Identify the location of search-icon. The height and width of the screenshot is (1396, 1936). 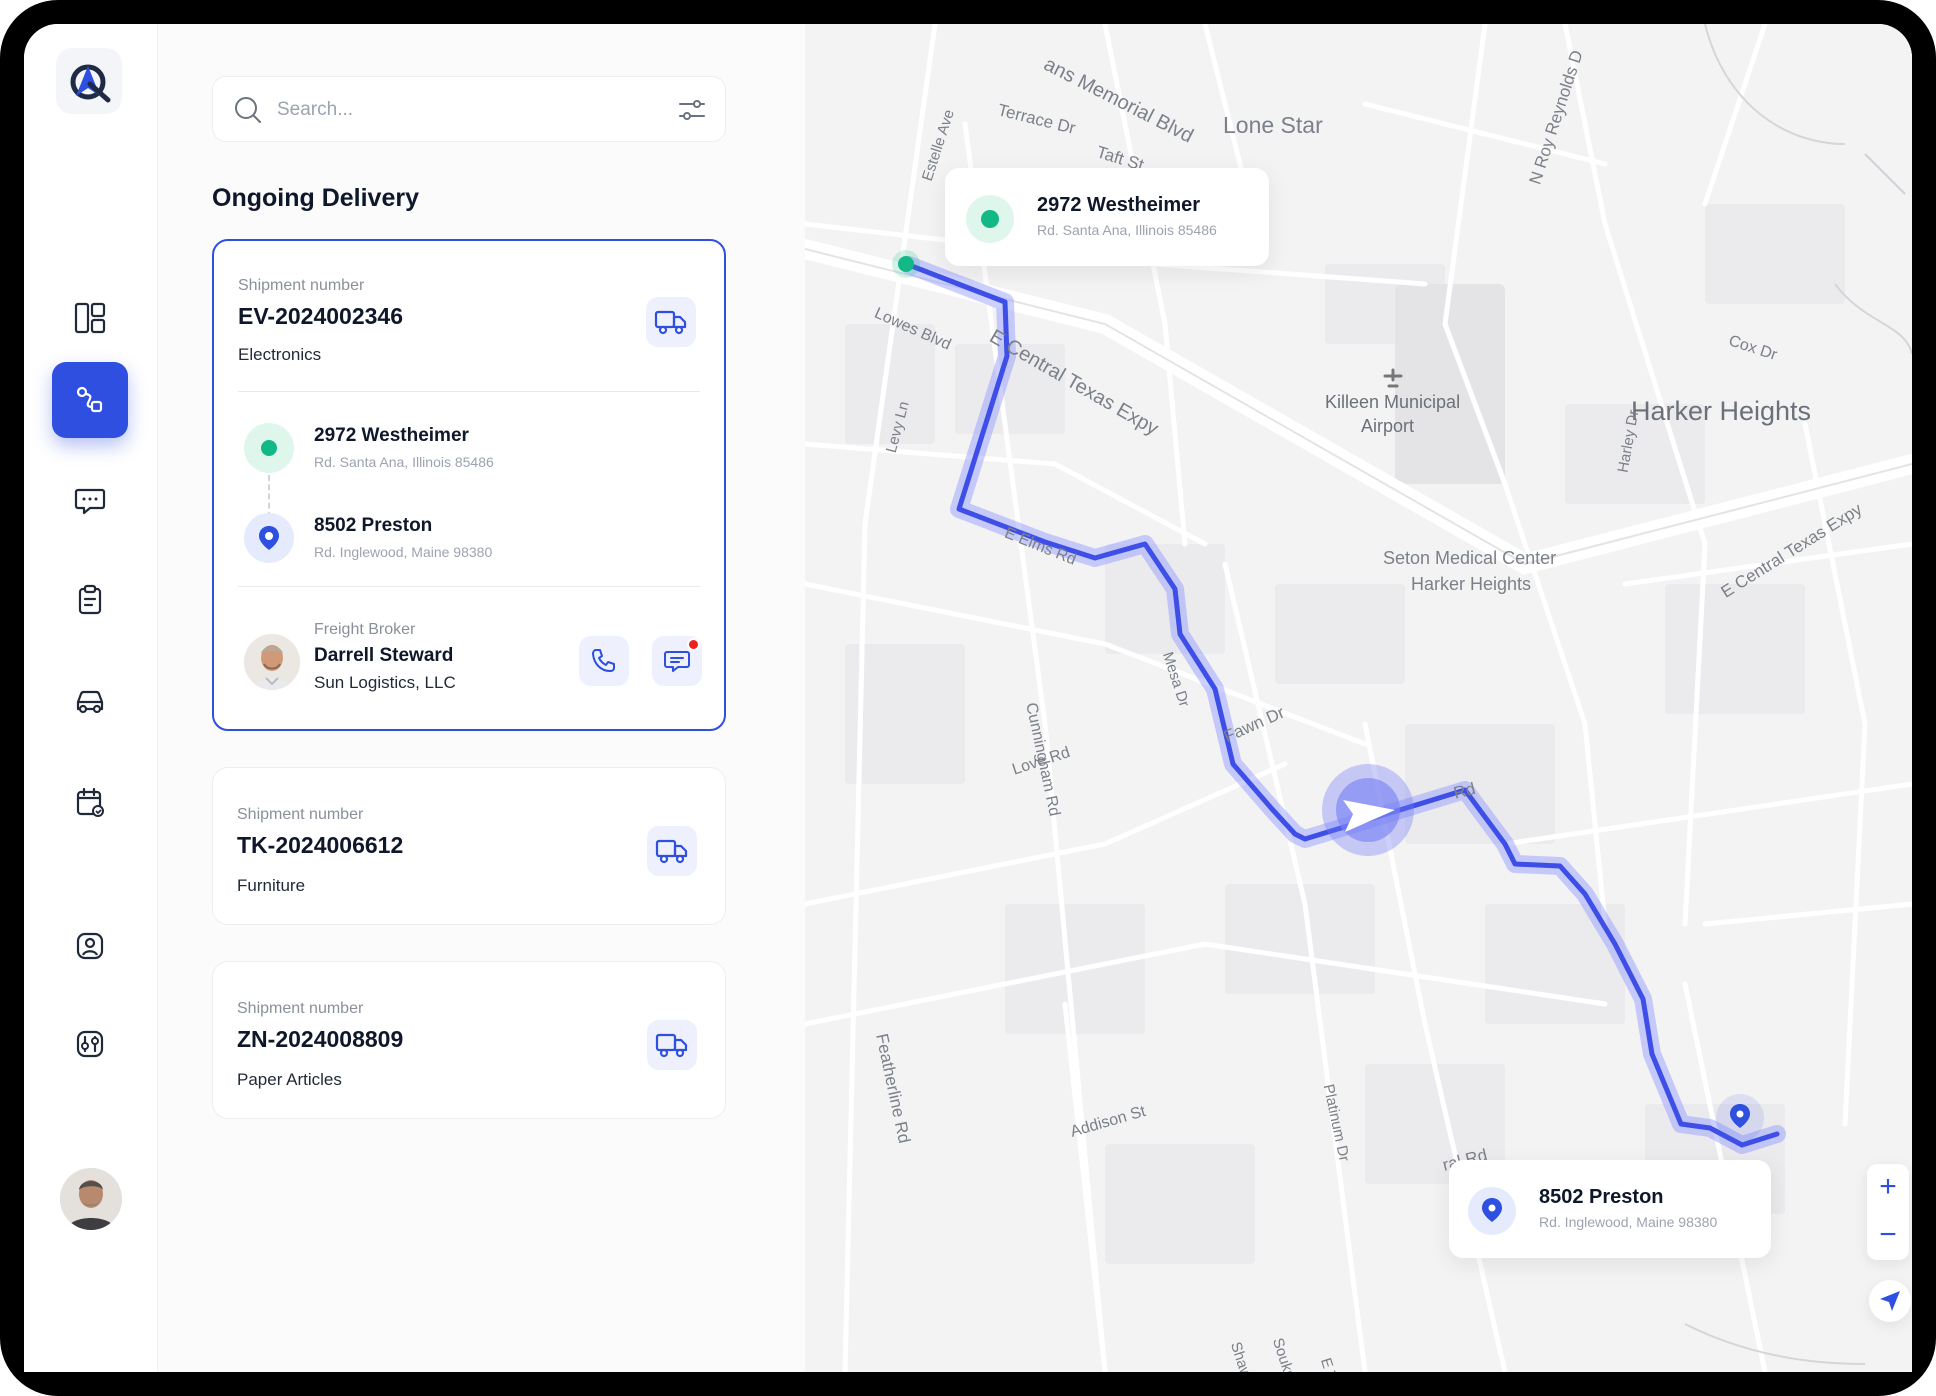
(248, 110).